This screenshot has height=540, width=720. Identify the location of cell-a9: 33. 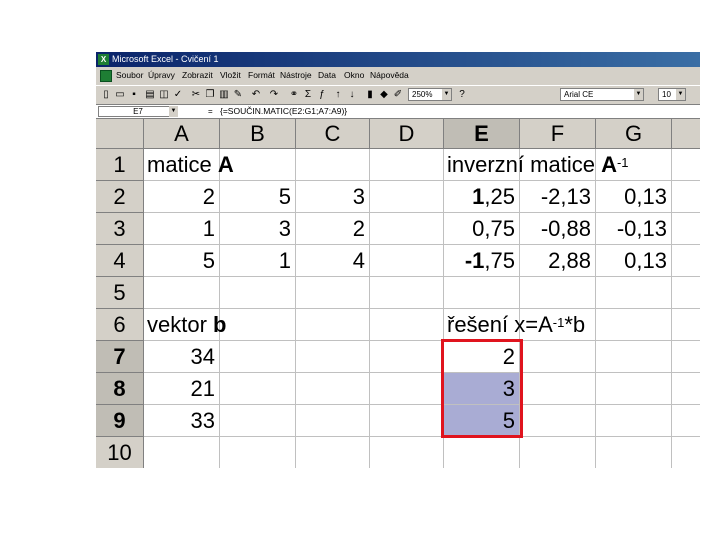
(182, 421).